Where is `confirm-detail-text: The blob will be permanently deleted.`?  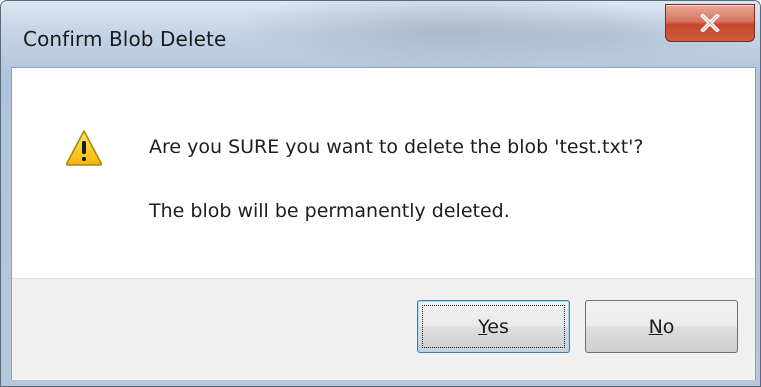
confirm-detail-text: The blob will be permanently deleted. is located at coordinates (329, 211).